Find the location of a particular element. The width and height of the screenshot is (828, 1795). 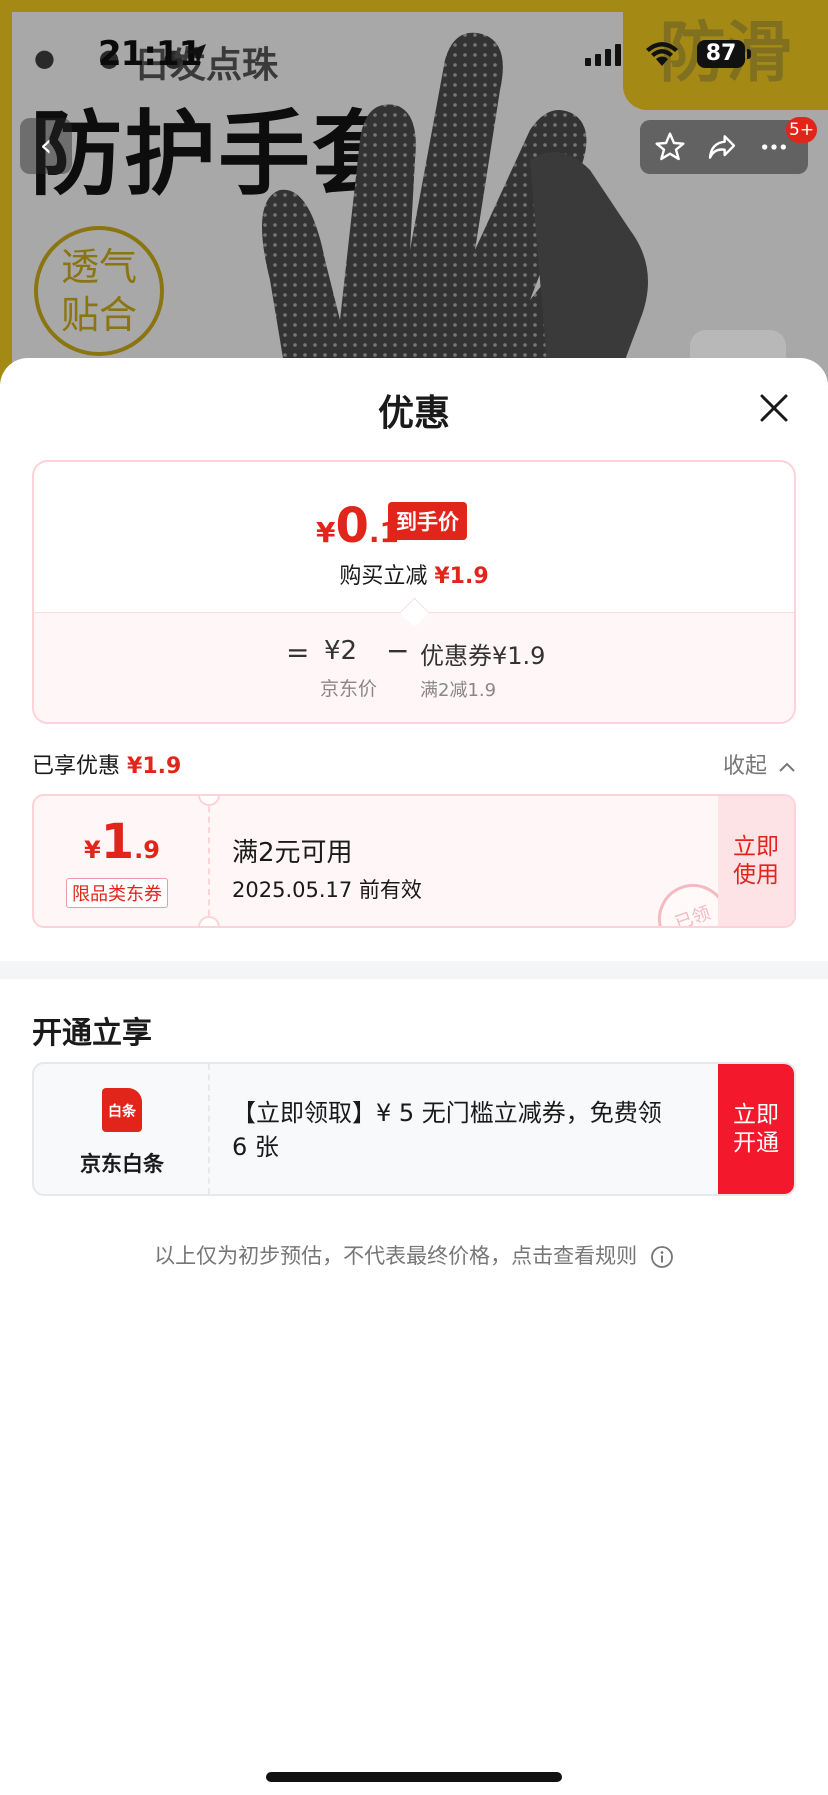

feature-badge: 透气 贴合 is located at coordinates (99, 291).